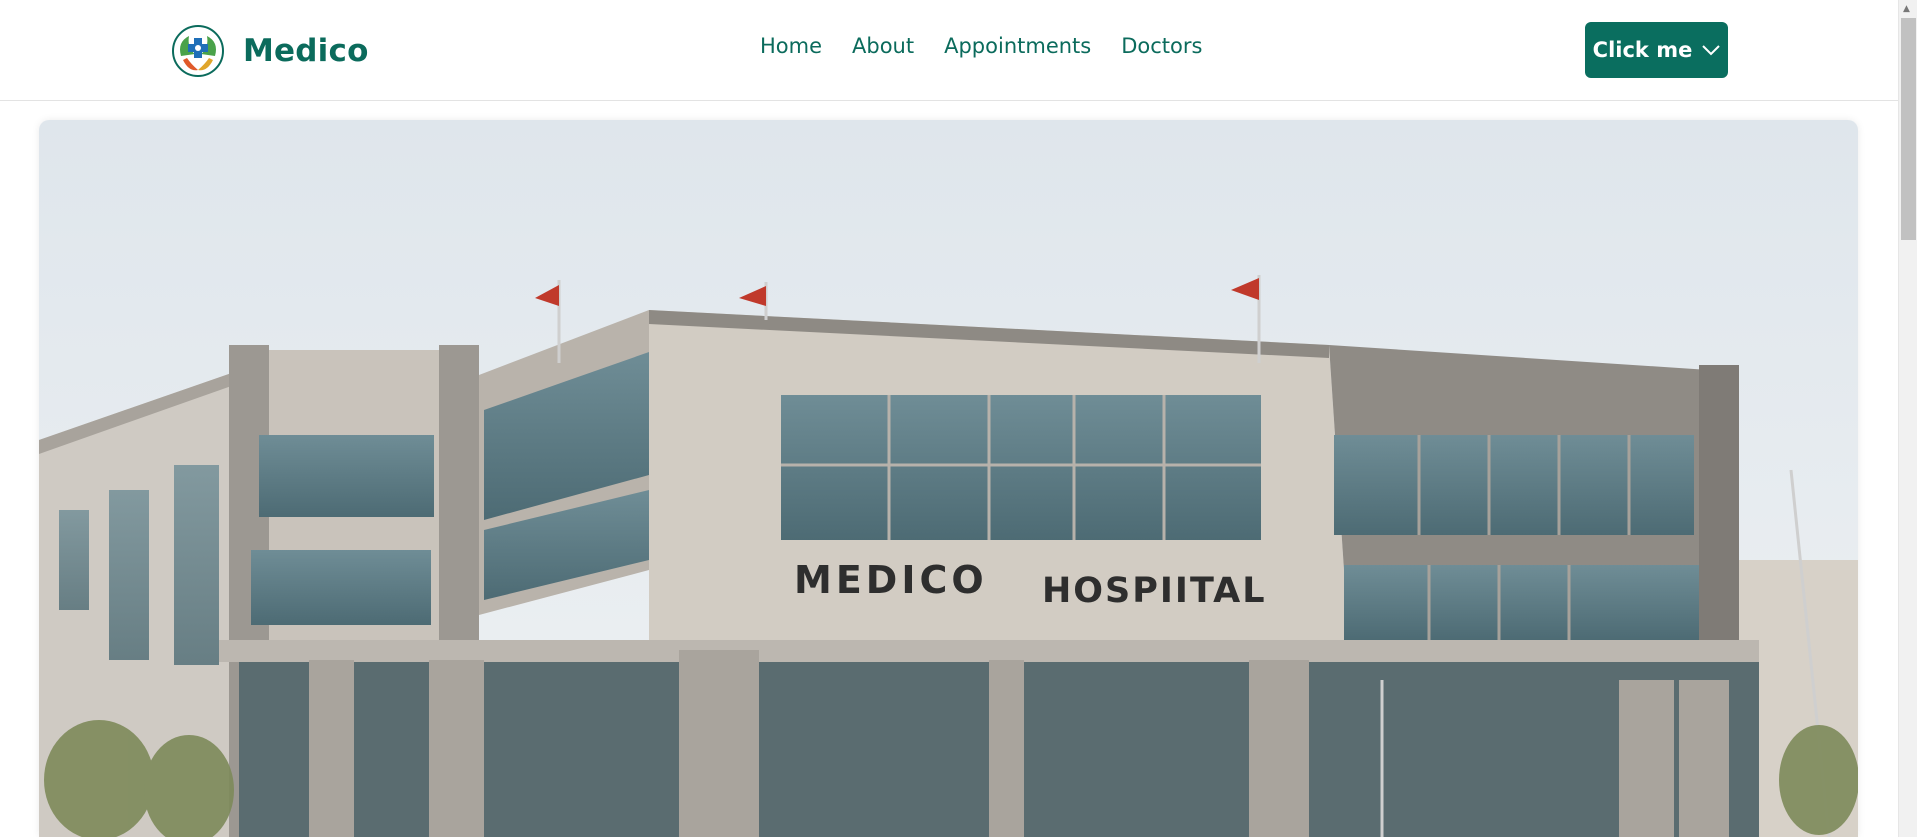  I want to click on chevron-down-icon, so click(1711, 50).